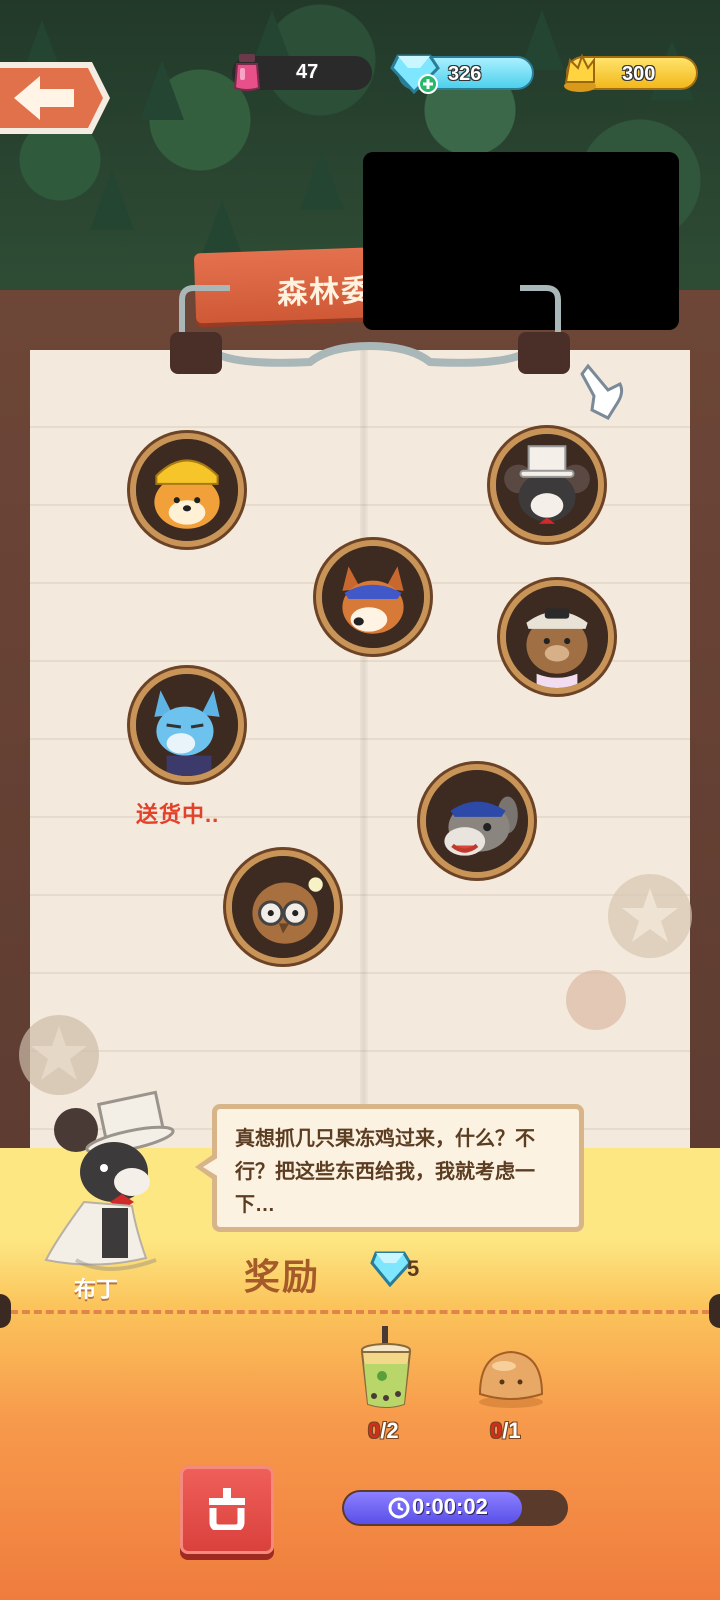 The image size is (720, 1600). I want to click on quest-timer: 0:00:02, so click(455, 1508).